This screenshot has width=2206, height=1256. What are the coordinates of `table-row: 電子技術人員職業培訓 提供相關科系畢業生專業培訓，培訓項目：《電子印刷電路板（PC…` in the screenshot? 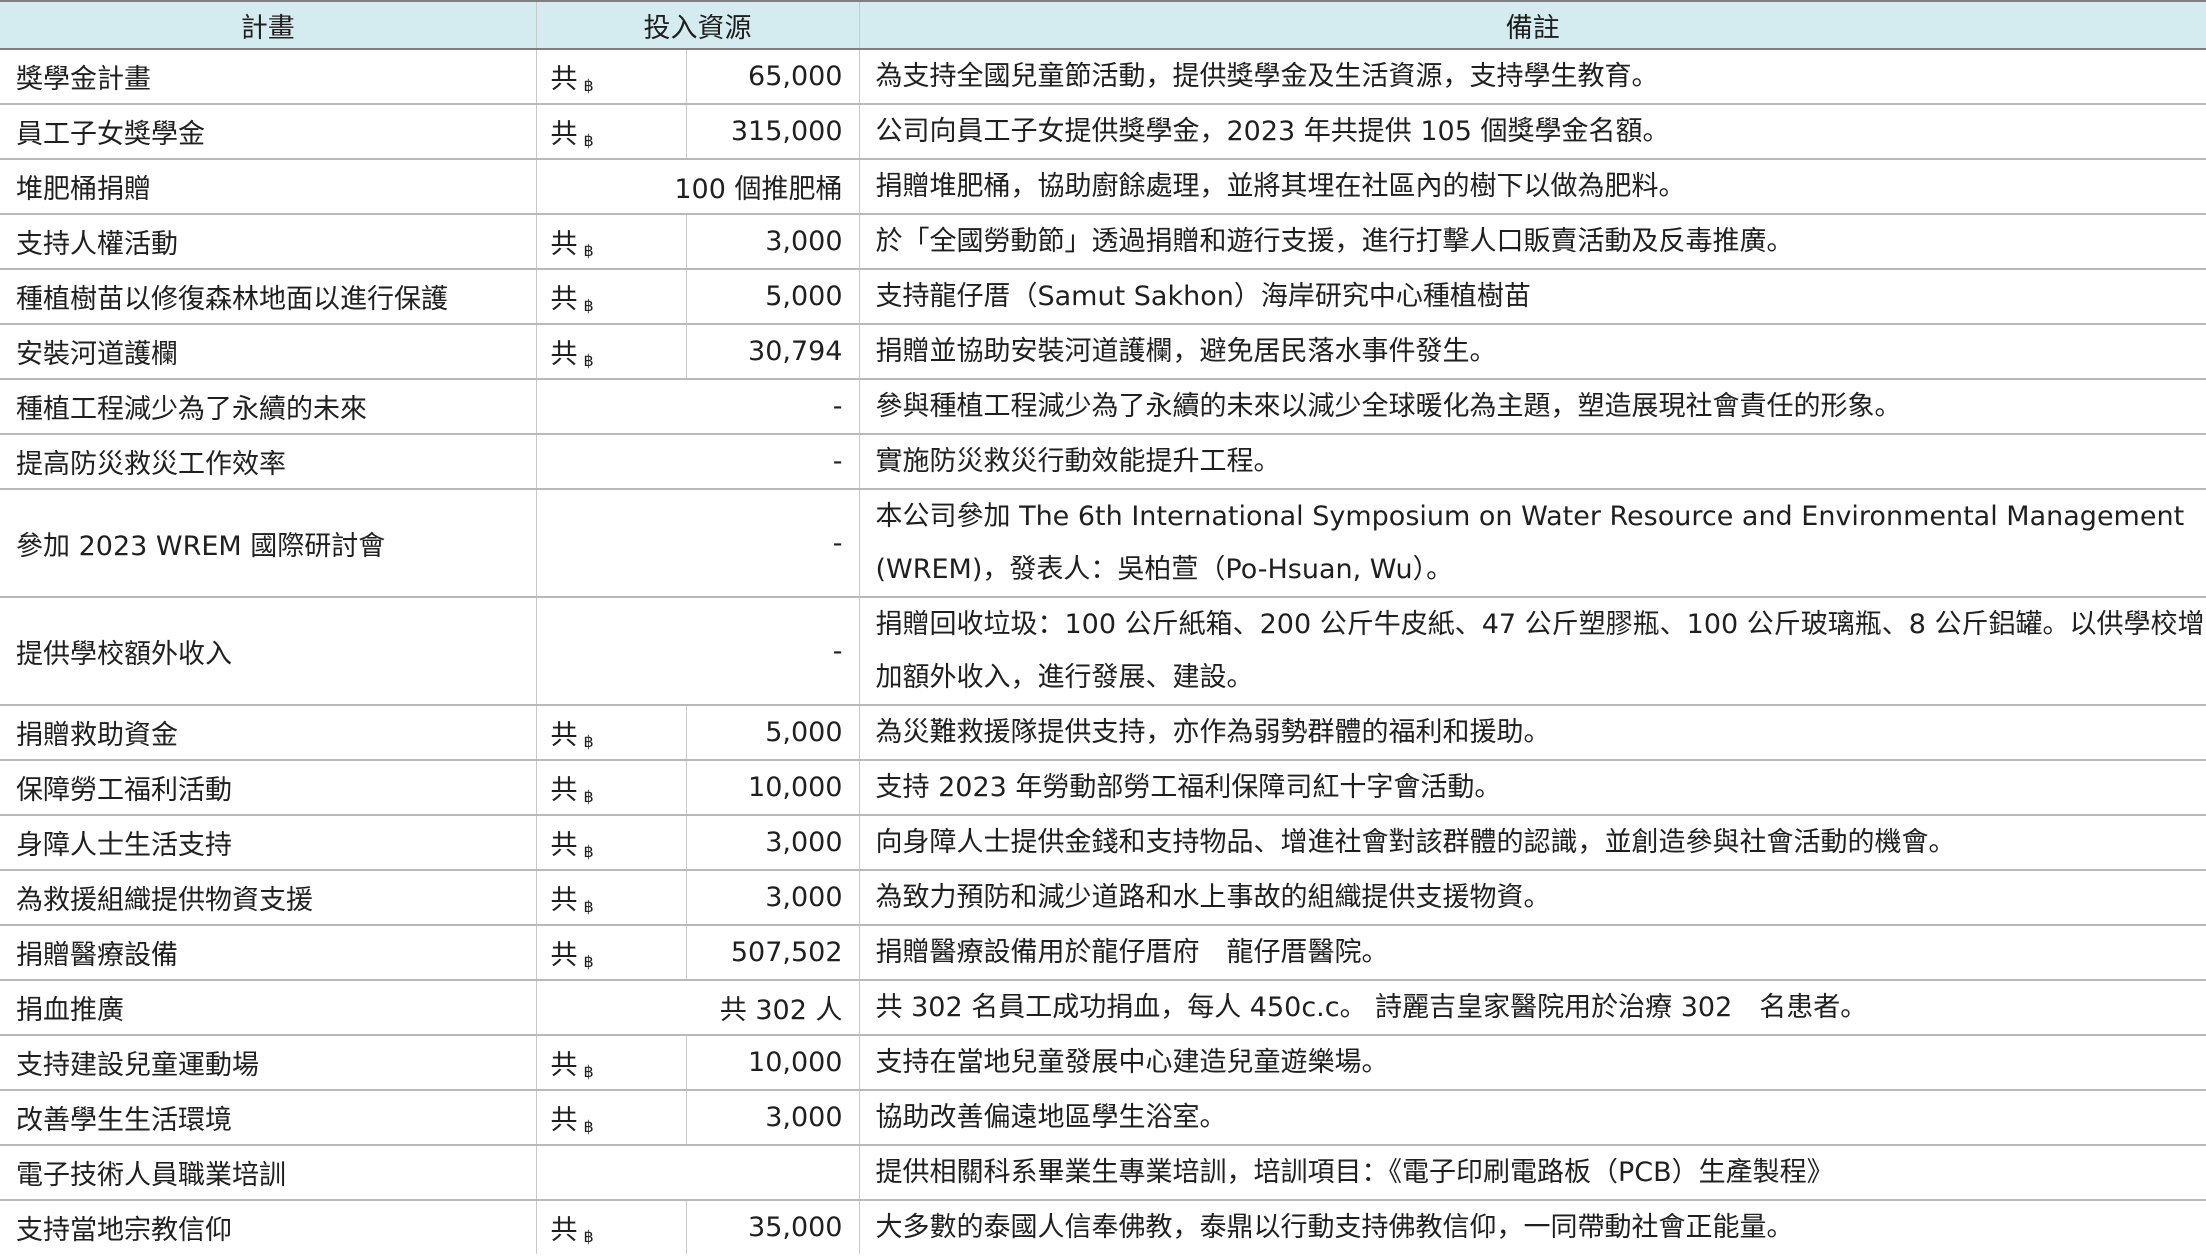 It's located at (1103, 1173).